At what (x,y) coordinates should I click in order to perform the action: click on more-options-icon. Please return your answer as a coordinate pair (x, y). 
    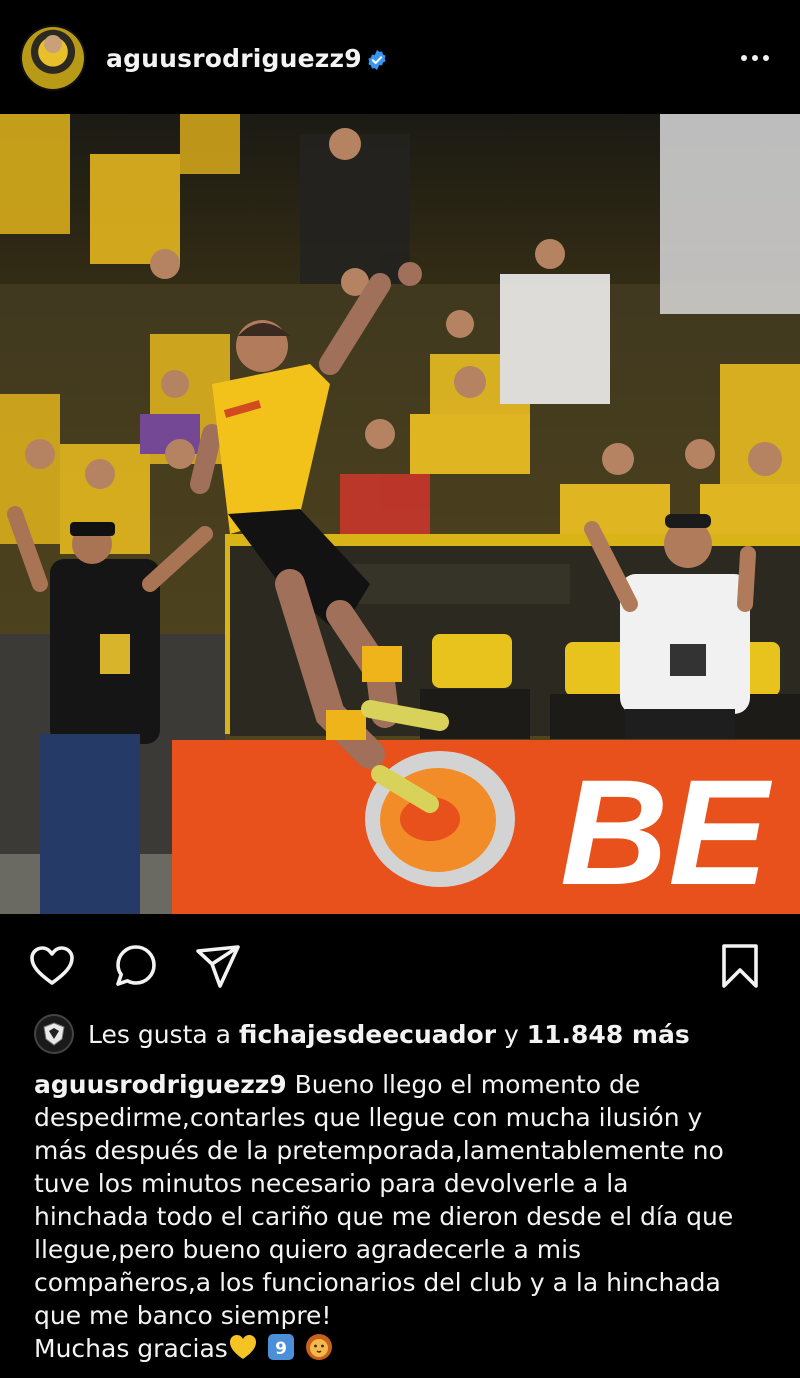
    Looking at the image, I should click on (755, 58).